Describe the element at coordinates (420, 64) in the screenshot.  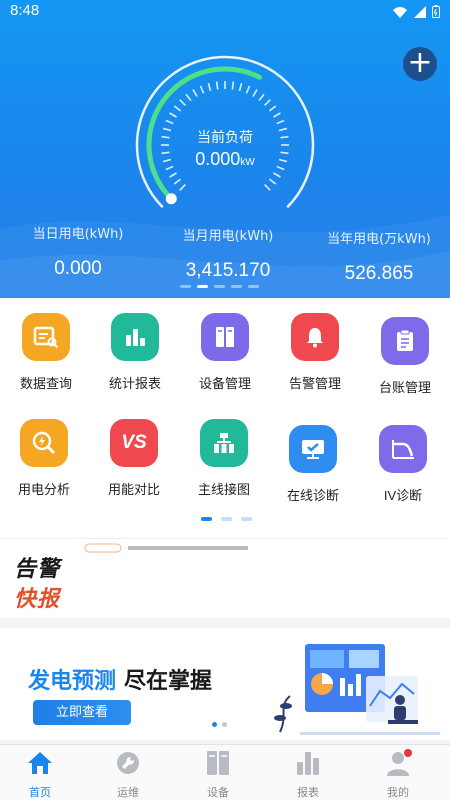
I see `add-button: +` at that location.